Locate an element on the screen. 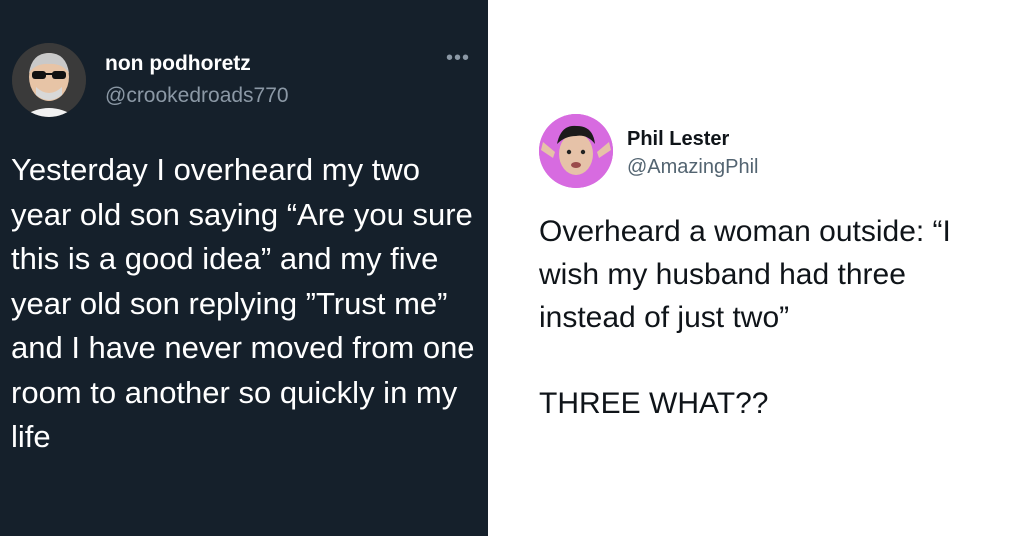 The height and width of the screenshot is (536, 1024). user-handle: @crookedroads770 is located at coordinates (197, 96).